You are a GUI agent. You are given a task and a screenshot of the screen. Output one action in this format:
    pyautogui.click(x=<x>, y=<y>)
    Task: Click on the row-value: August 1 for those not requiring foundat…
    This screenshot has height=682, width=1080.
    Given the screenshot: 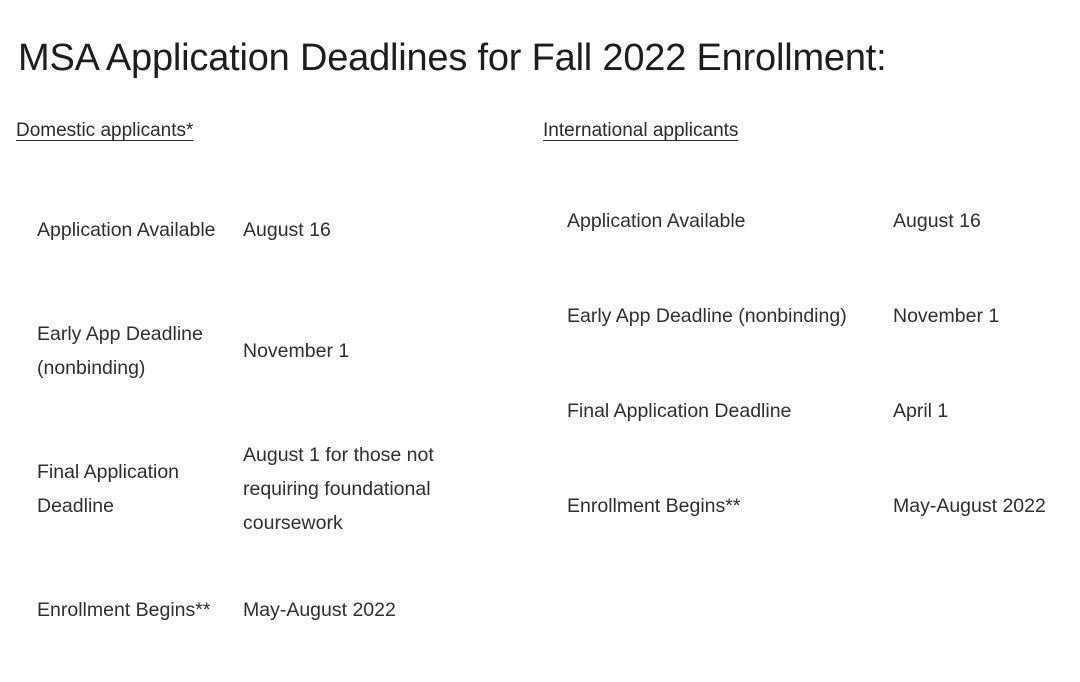 What is the action you would take?
    pyautogui.click(x=338, y=489)
    